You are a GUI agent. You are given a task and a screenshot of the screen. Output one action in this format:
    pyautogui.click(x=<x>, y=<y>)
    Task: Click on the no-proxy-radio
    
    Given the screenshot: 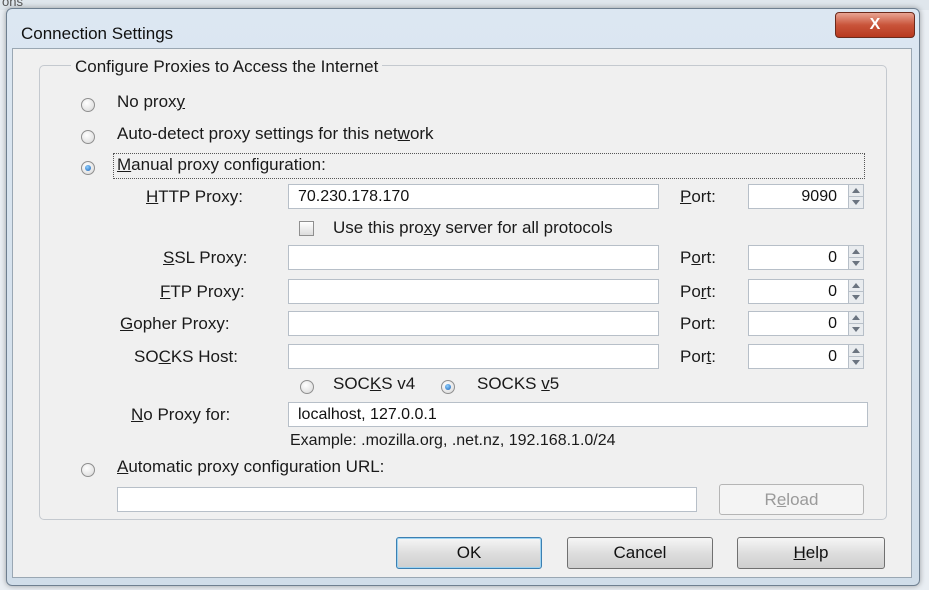 What is the action you would take?
    pyautogui.click(x=88, y=105)
    